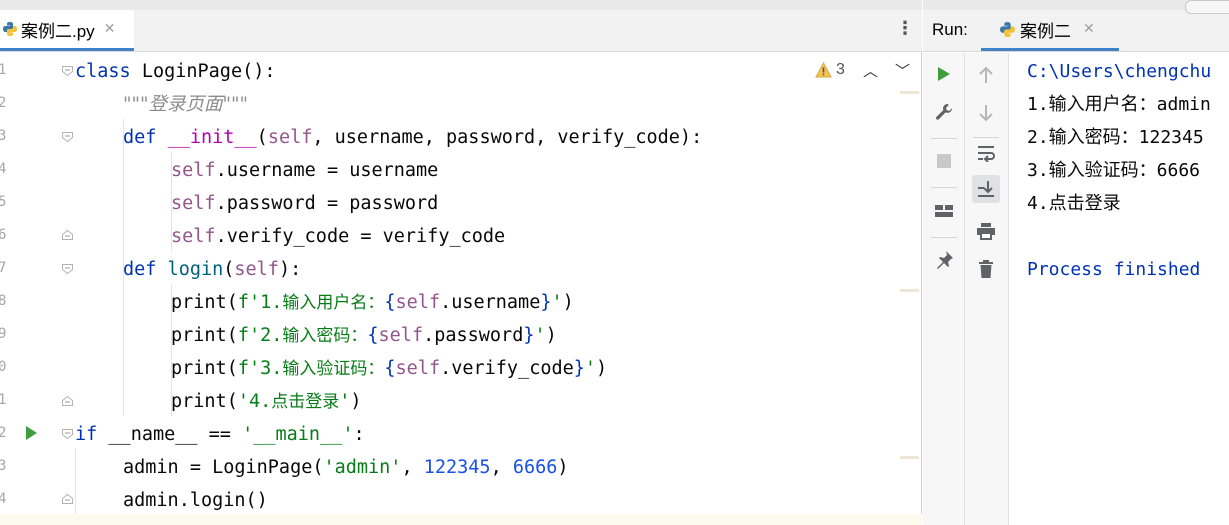 The image size is (1229, 525). Describe the element at coordinates (175, 71) in the screenshot. I see `code-line-1: class LoginPage():` at that location.